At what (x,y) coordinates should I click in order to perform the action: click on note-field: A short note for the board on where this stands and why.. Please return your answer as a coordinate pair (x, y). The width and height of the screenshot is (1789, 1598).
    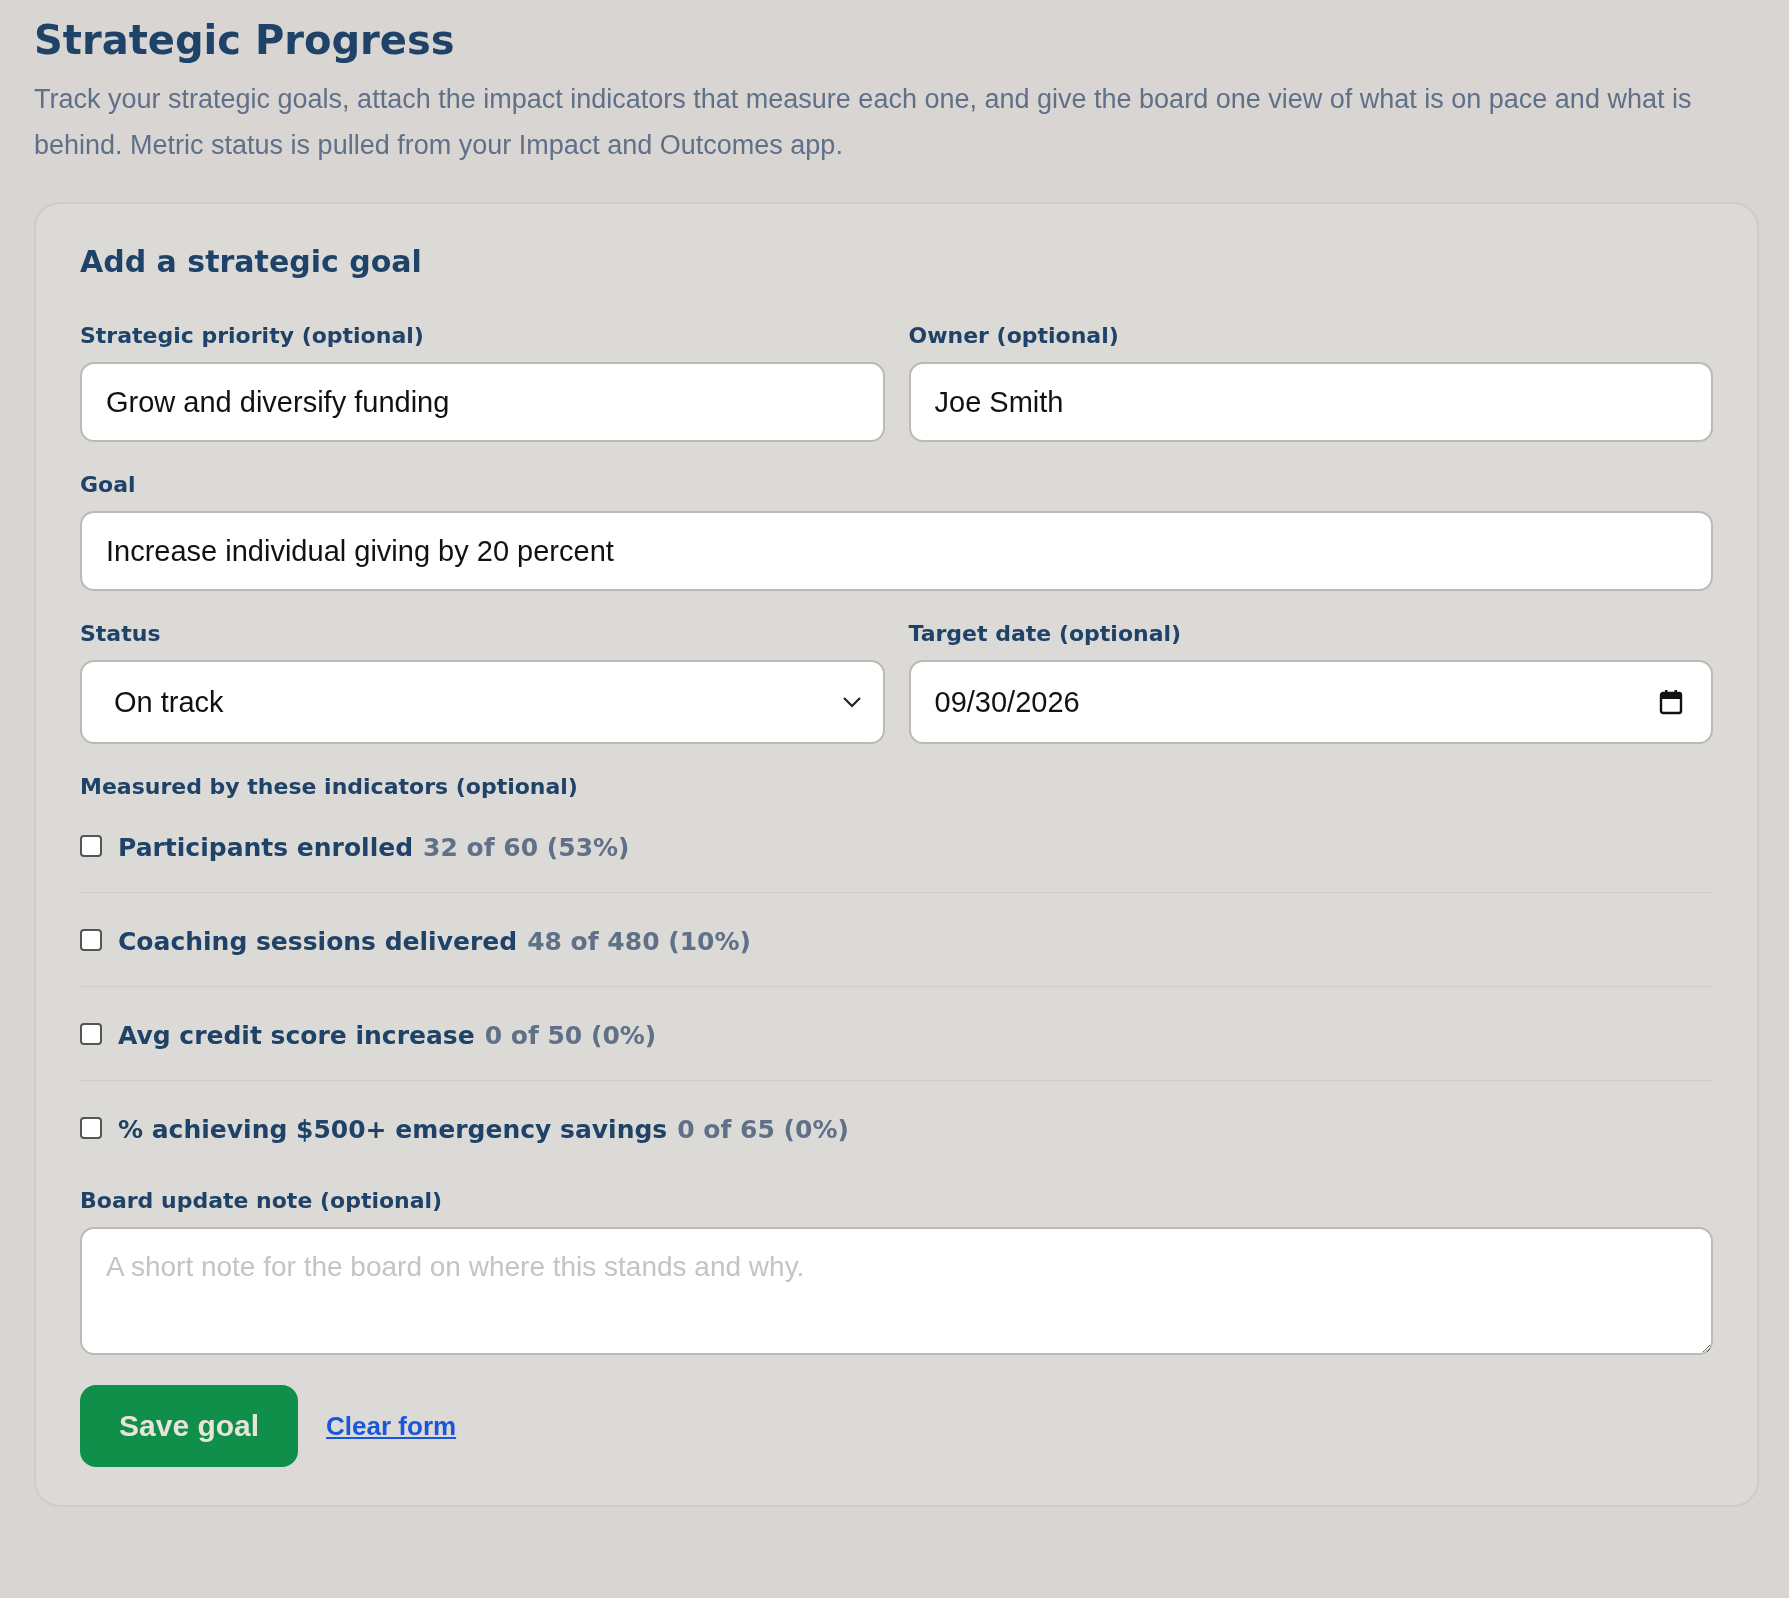
    Looking at the image, I should click on (896, 1291).